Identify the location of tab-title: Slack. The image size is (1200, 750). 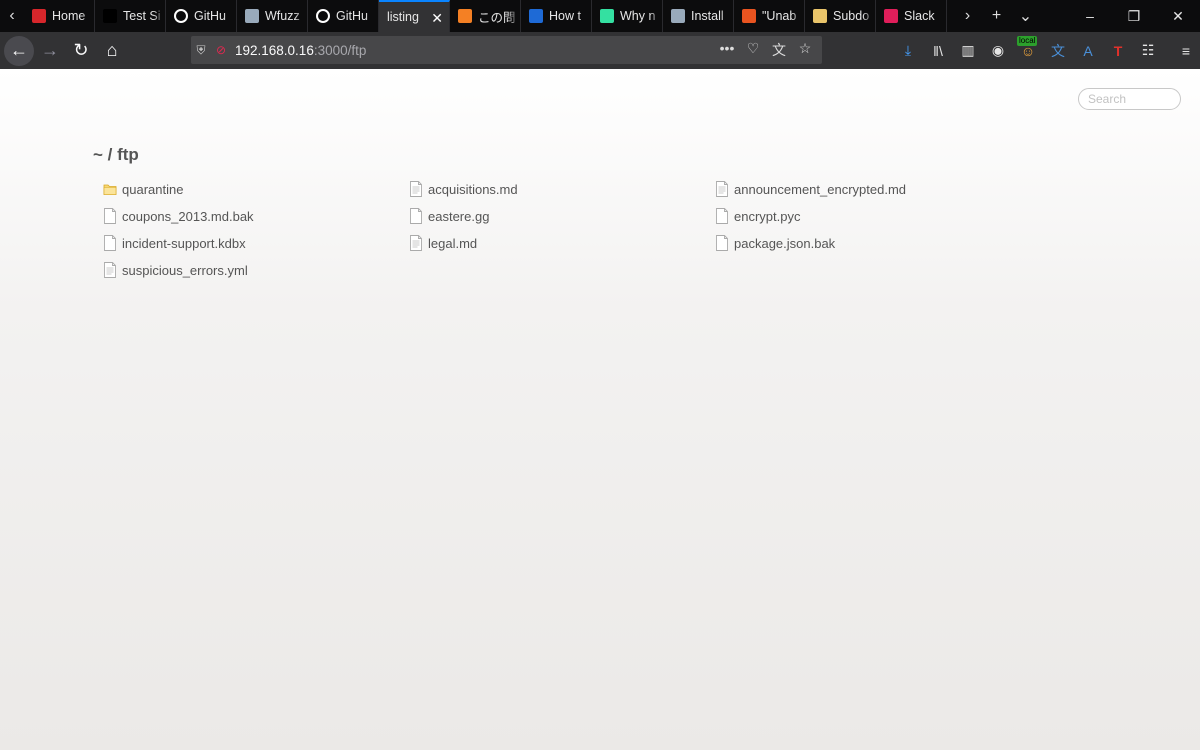
(919, 16).